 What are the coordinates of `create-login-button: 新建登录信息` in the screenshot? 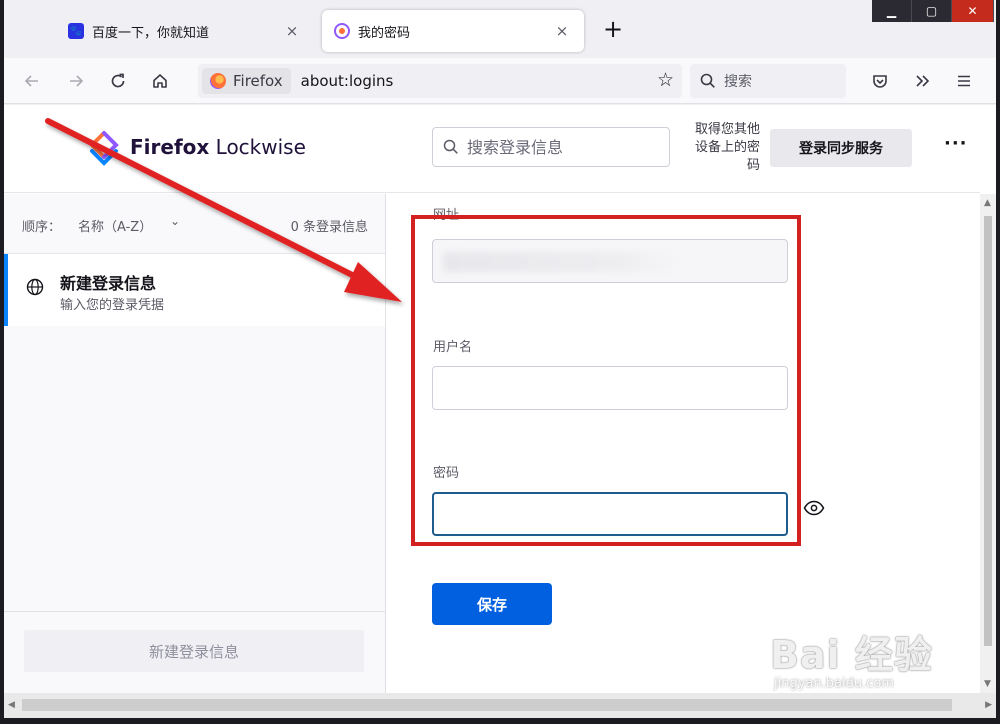 It's located at (194, 651).